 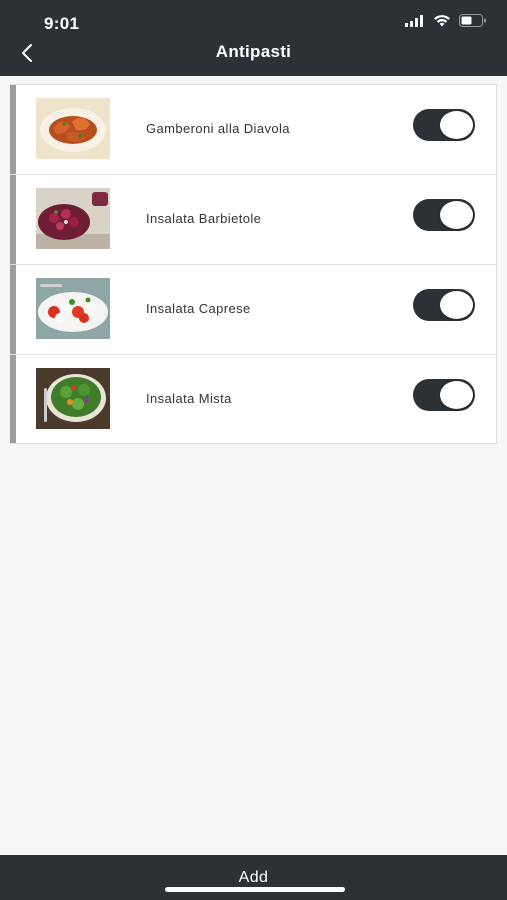 I want to click on dish-image-barbietole, so click(x=73, y=218).